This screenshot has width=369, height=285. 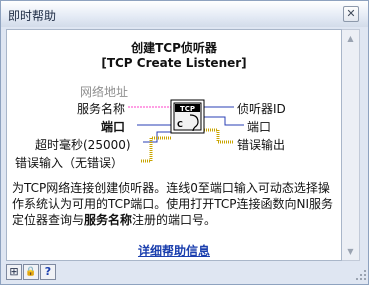 I want to click on description-text-2: 注册的端口号。, so click(x=174, y=220).